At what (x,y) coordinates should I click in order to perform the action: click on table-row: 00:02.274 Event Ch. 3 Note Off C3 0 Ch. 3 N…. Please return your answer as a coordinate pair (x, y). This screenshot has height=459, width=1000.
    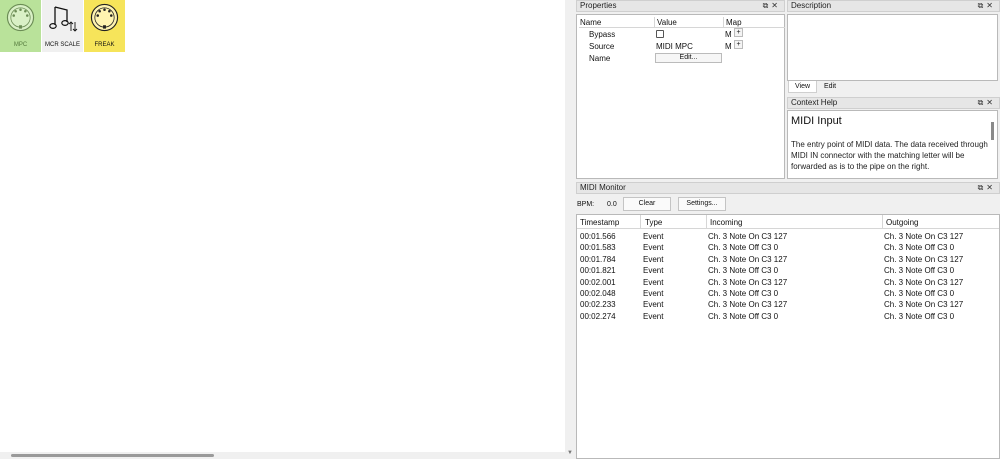
    Looking at the image, I should click on (788, 316).